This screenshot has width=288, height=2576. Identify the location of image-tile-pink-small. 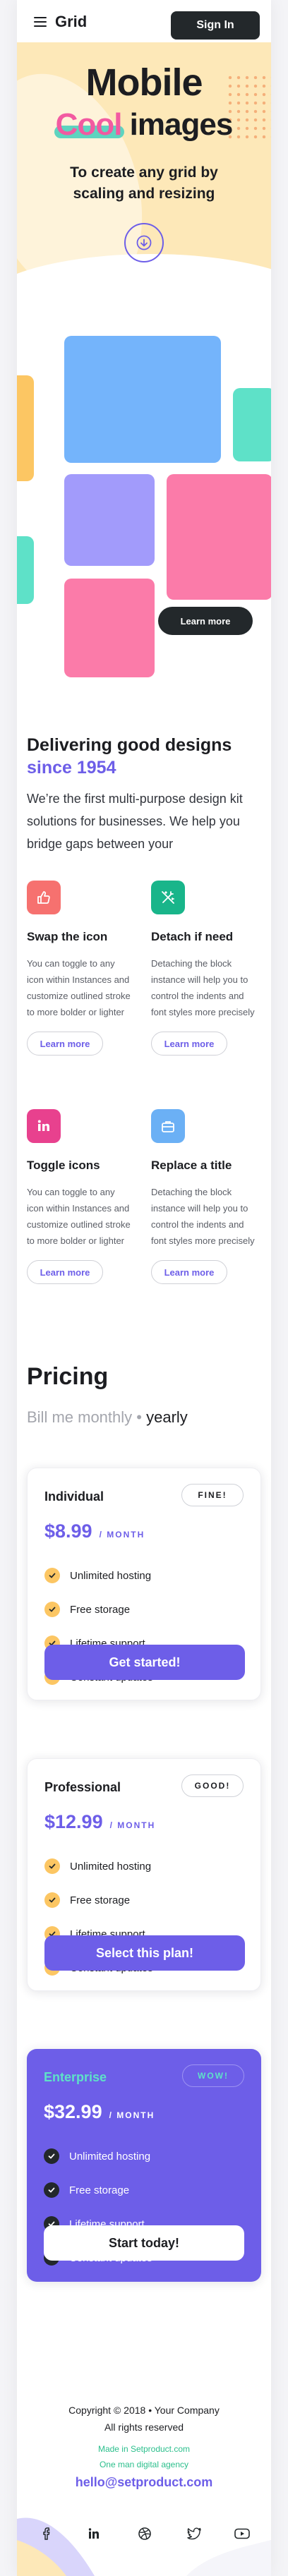
(109, 628).